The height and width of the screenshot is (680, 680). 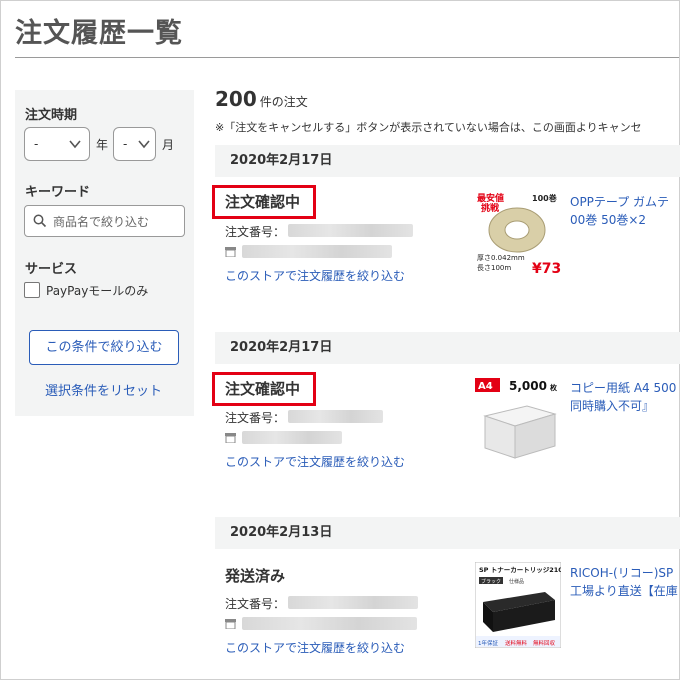 What do you see at coordinates (518, 233) in the screenshot?
I see `product-thumbnail-tape: 最安値 挑戦 100巻 厚さ0.042mm 長さ100m ¥73` at bounding box center [518, 233].